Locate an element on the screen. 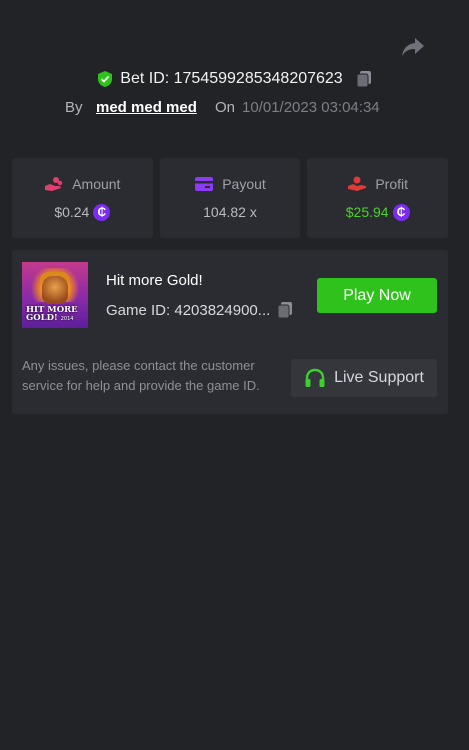 Image resolution: width=469 pixels, height=750 pixels. stat-profit: Profit $25.94 ₵ is located at coordinates (378, 198).